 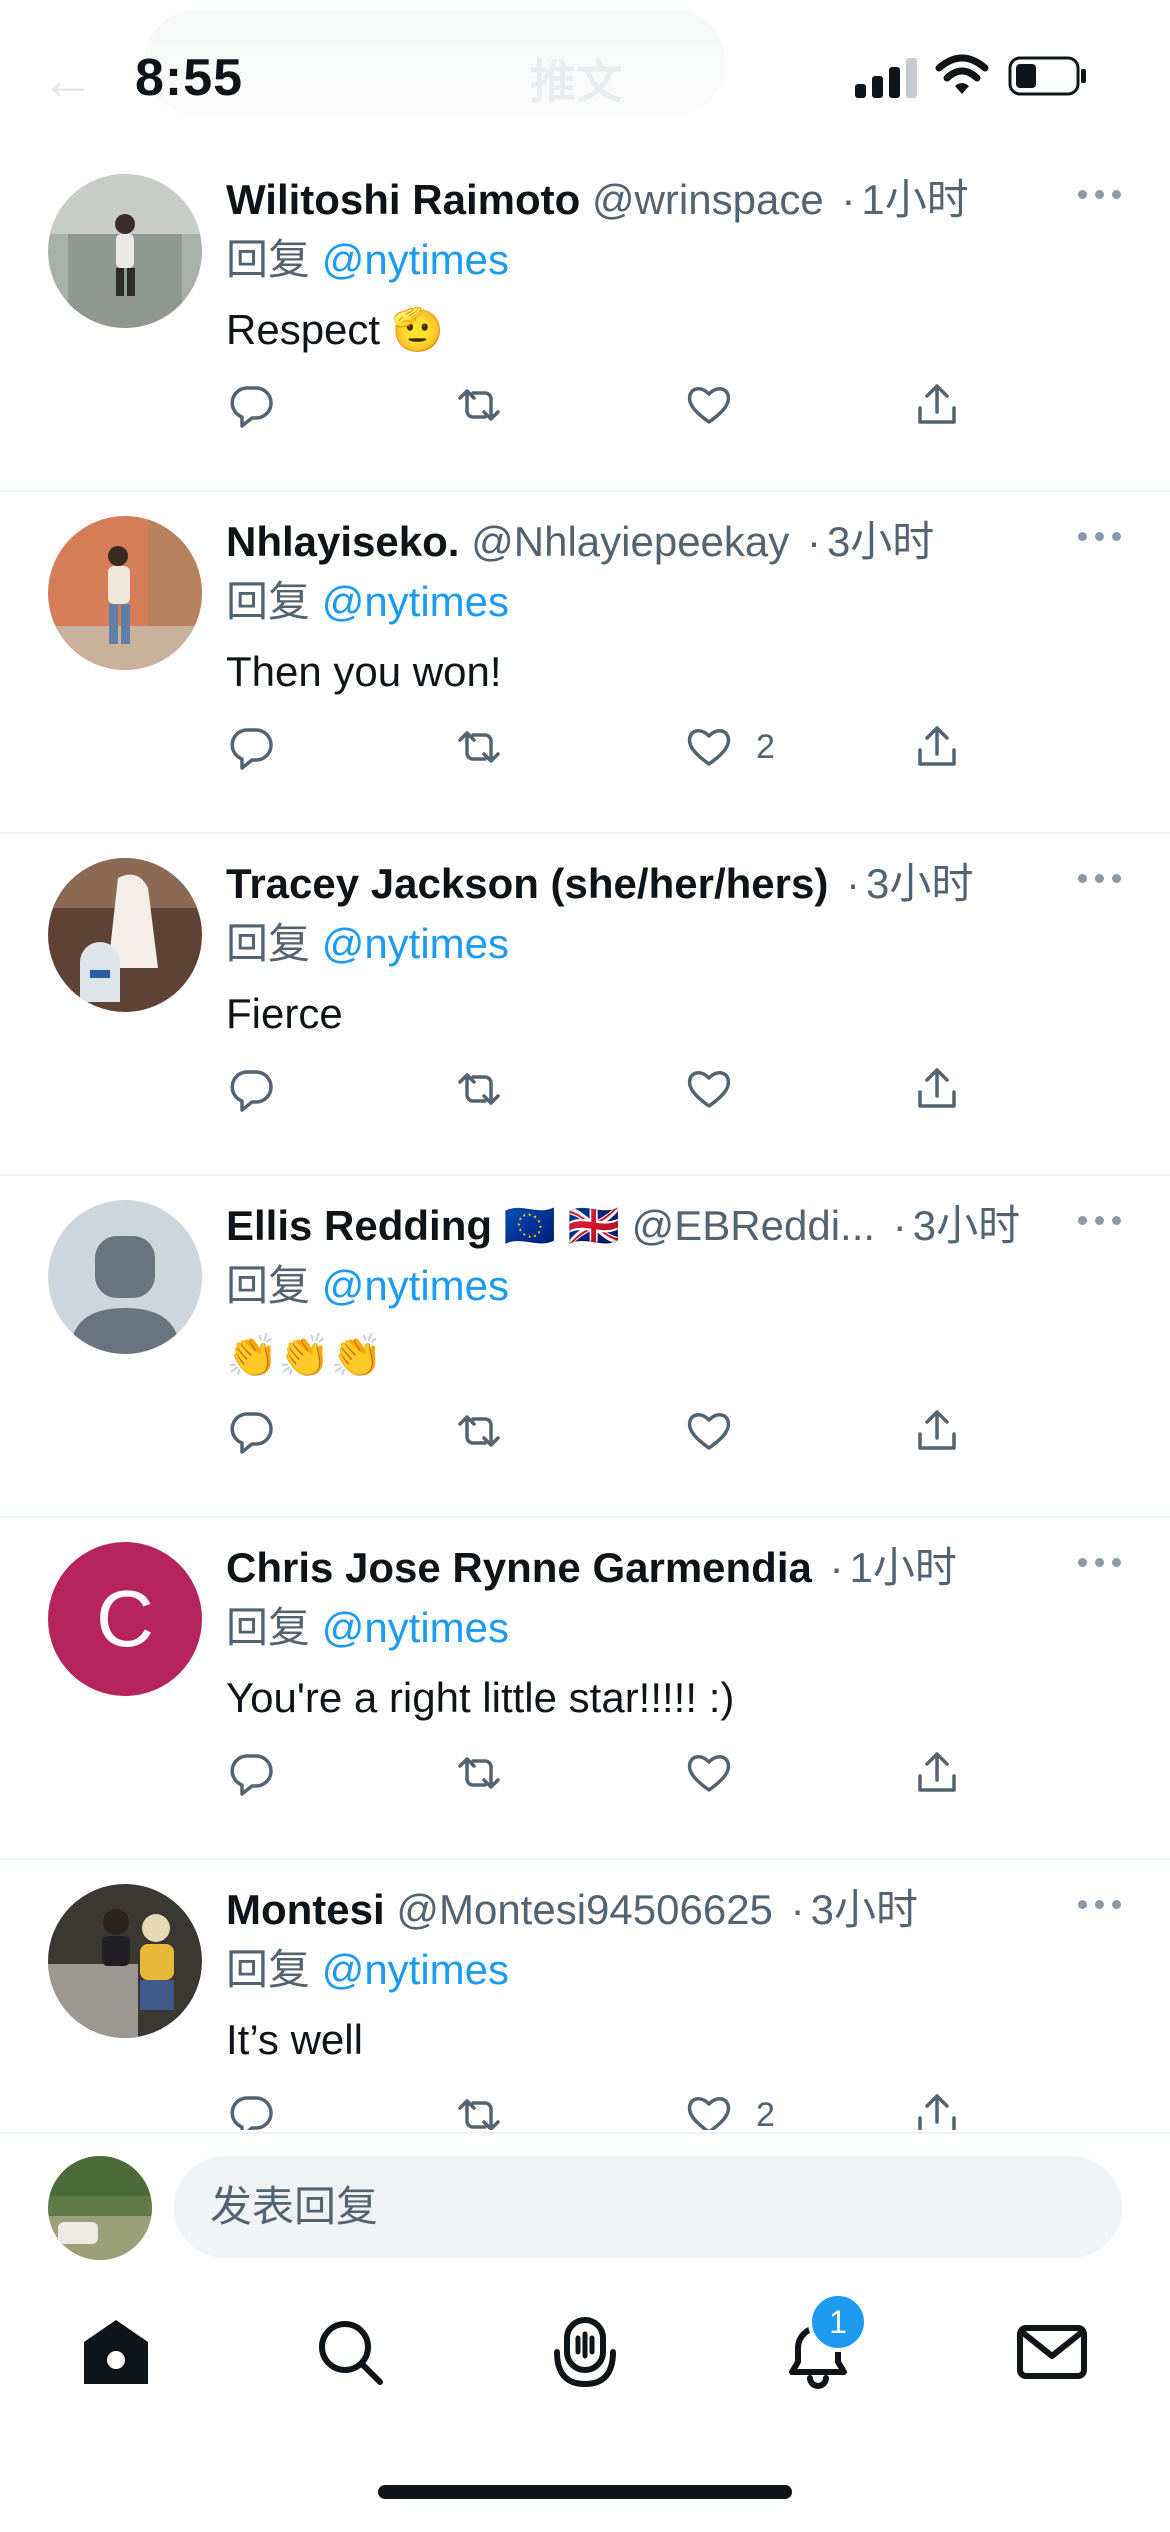 I want to click on tweet-header: Chris Jose Rynne Garmendia · 1小时, so click(x=641, y=1568).